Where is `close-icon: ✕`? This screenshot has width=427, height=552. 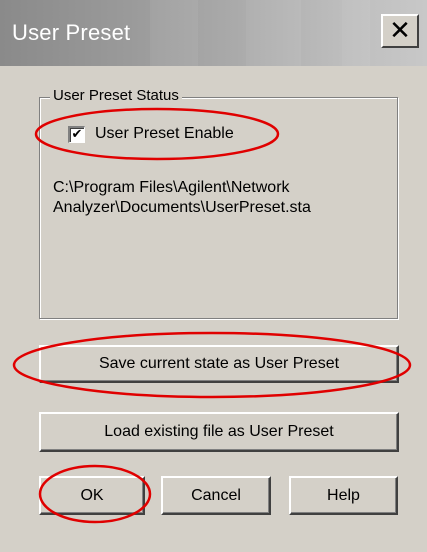 close-icon: ✕ is located at coordinates (400, 31).